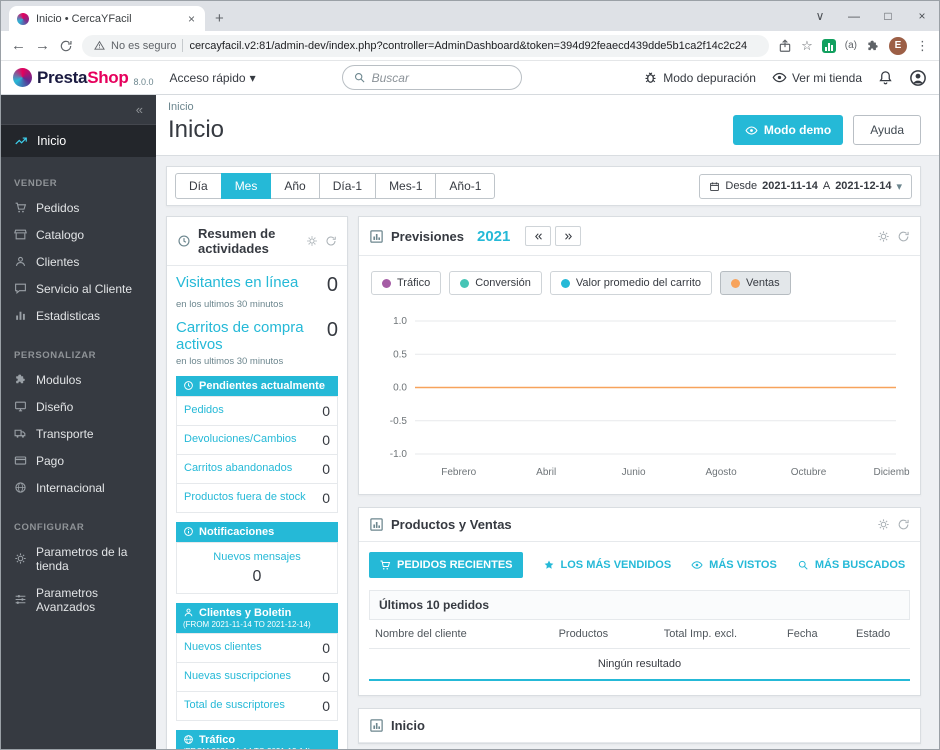  What do you see at coordinates (78, 460) in the screenshot?
I see `sidebar-item-pago: Pago` at bounding box center [78, 460].